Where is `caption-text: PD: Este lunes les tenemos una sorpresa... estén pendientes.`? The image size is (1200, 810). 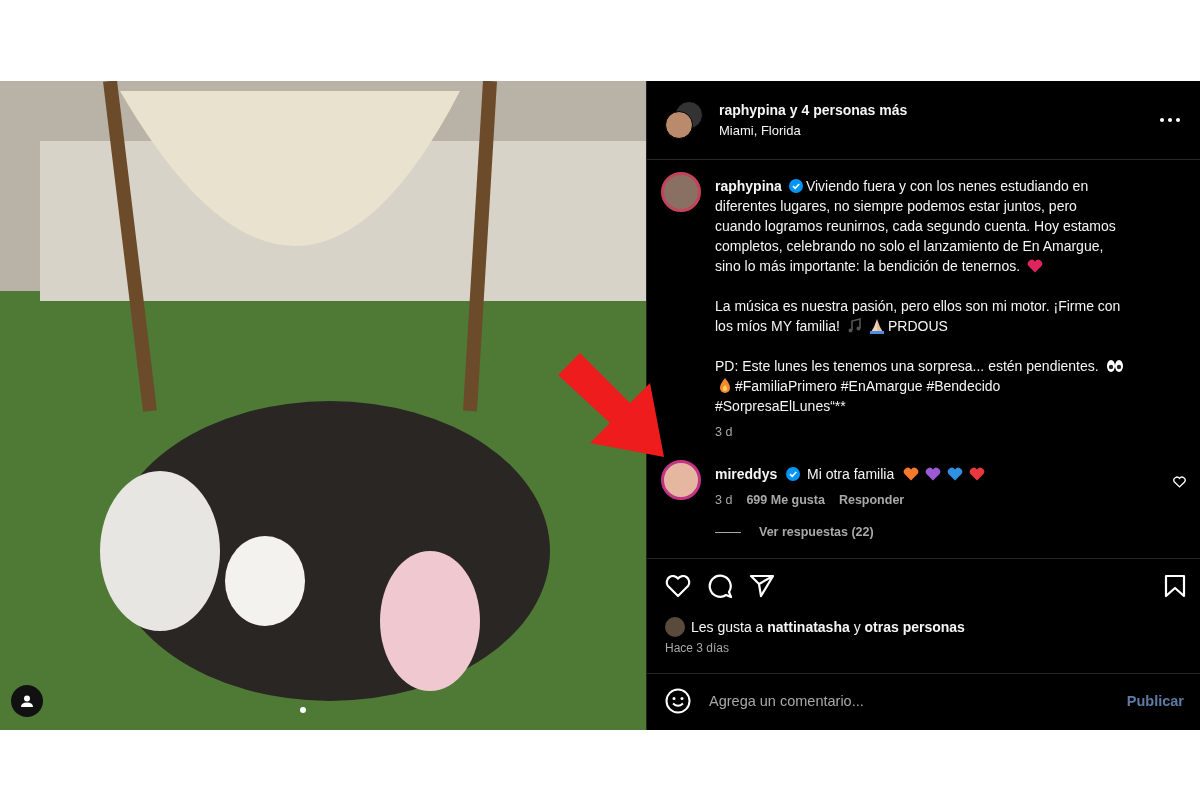
caption-text: PD: Este lunes les tenemos una sorpresa... estén pendientes. is located at coordinates (907, 366).